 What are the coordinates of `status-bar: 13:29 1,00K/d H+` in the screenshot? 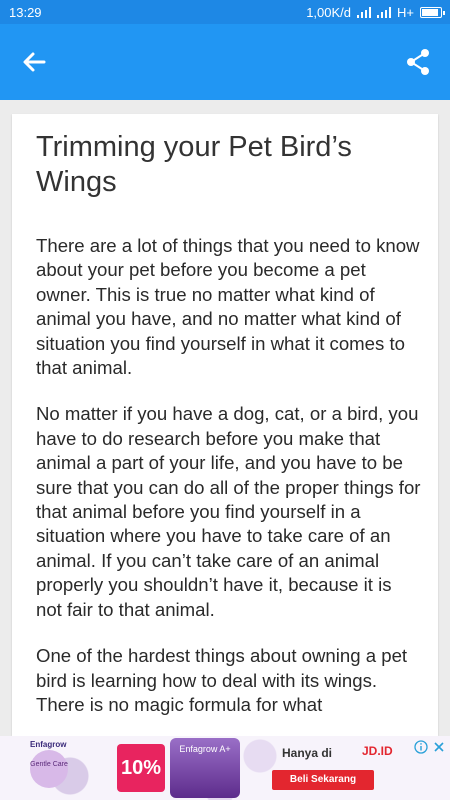 It's located at (225, 12).